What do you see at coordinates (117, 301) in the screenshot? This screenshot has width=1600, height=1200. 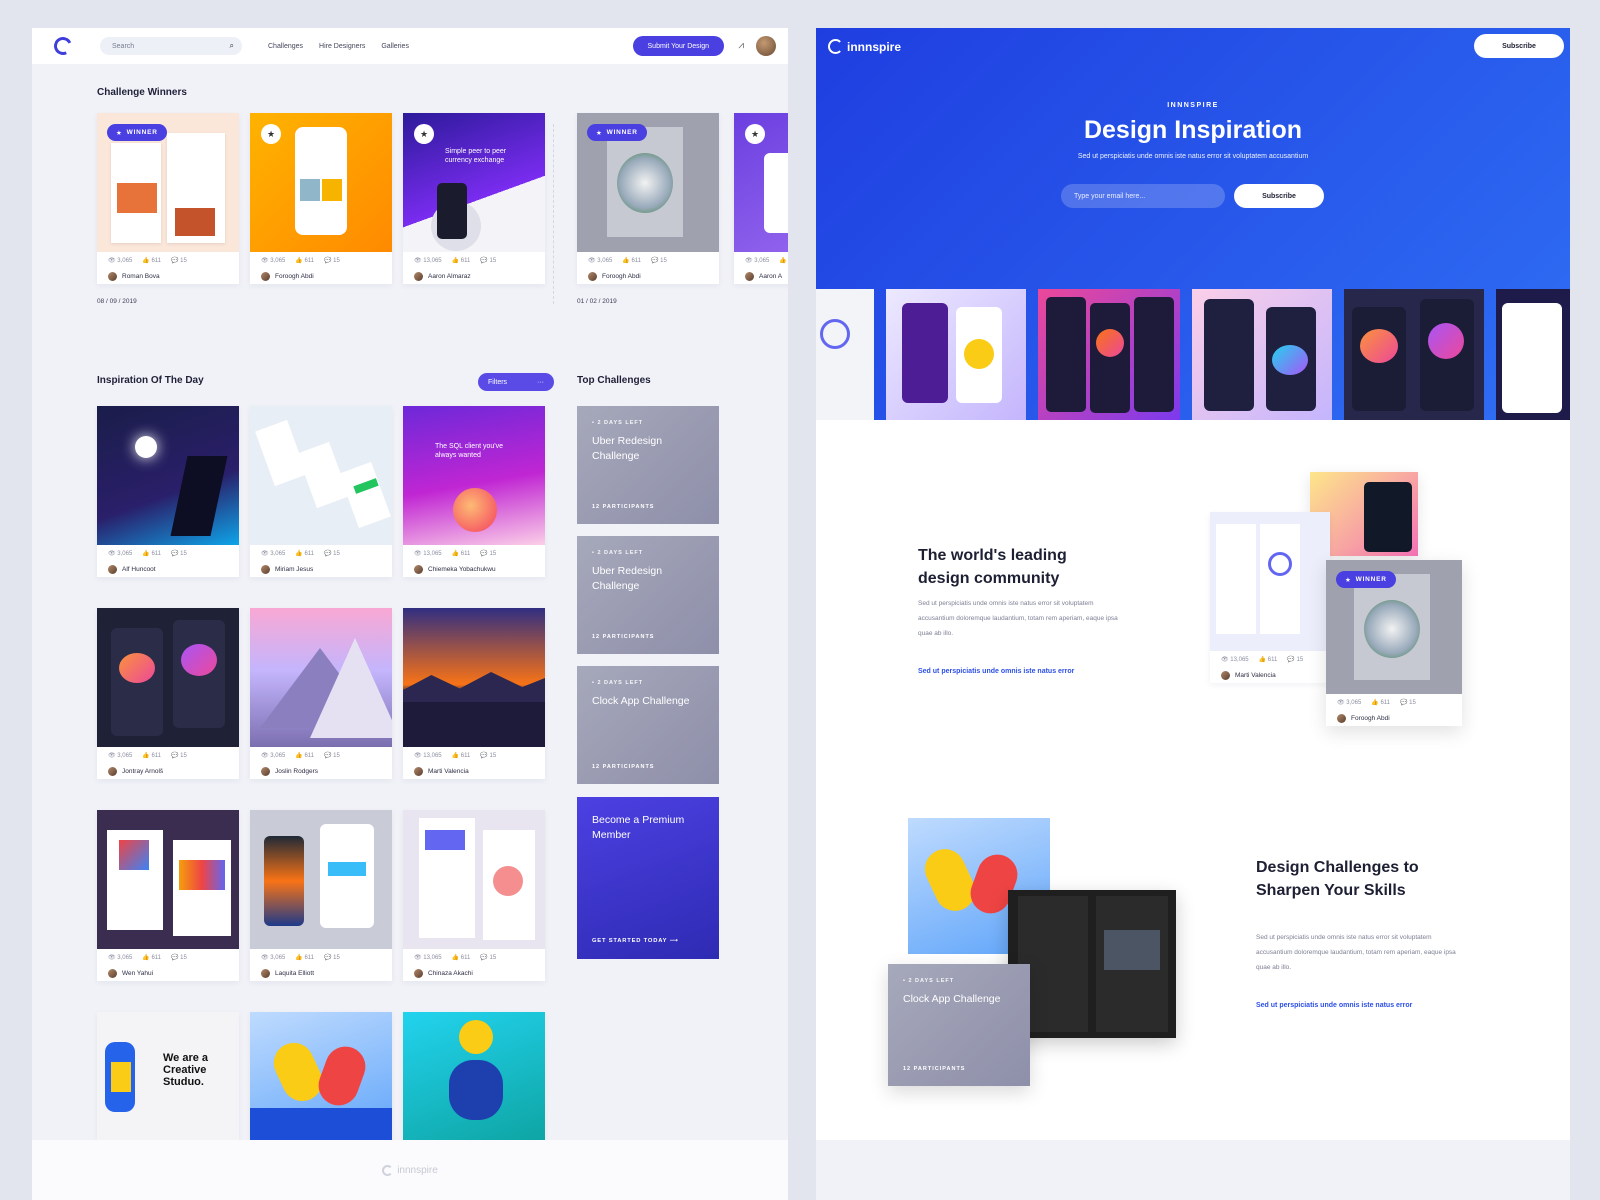 I see `winner-date: 08 / 09 / 2019` at bounding box center [117, 301].